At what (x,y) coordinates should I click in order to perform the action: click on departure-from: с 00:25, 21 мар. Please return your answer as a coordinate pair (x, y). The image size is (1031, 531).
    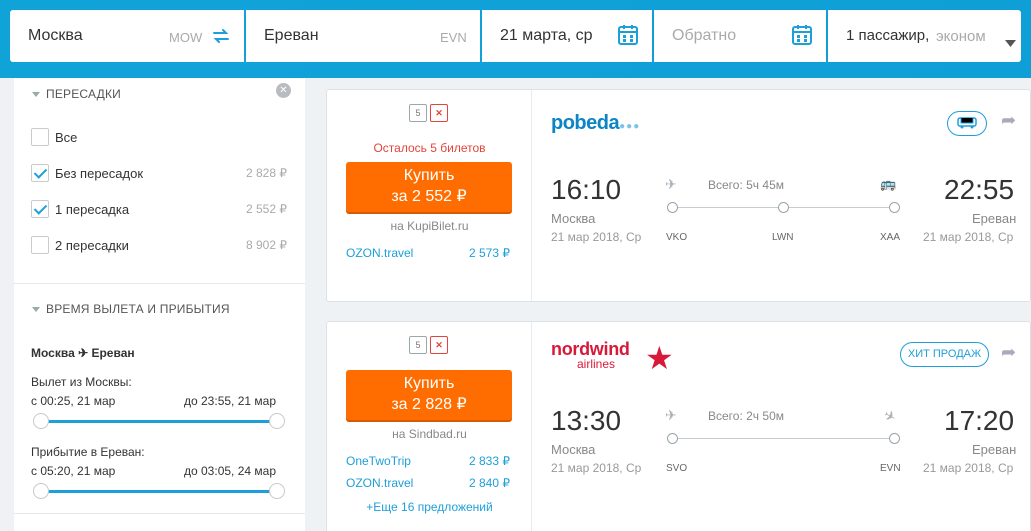
    Looking at the image, I should click on (73, 401).